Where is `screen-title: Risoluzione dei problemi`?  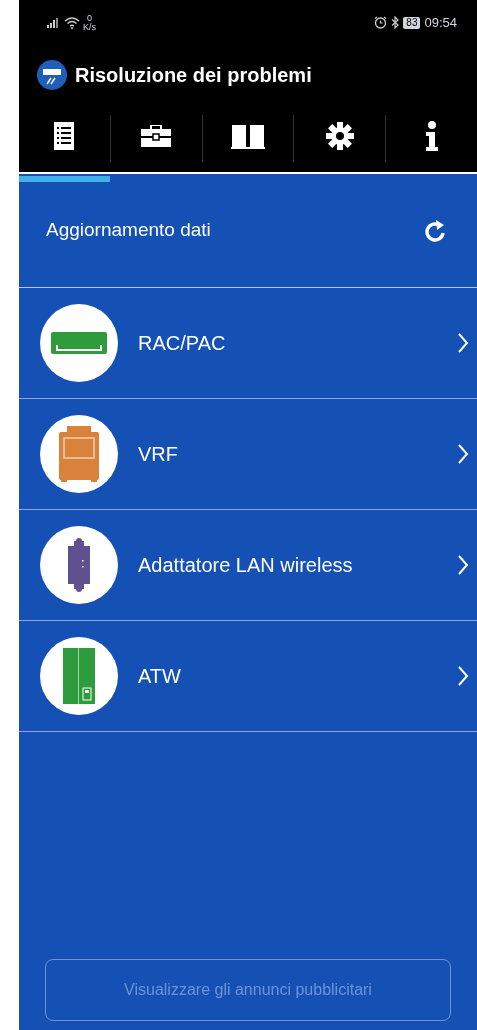 screen-title: Risoluzione dei problemi is located at coordinates (193, 75).